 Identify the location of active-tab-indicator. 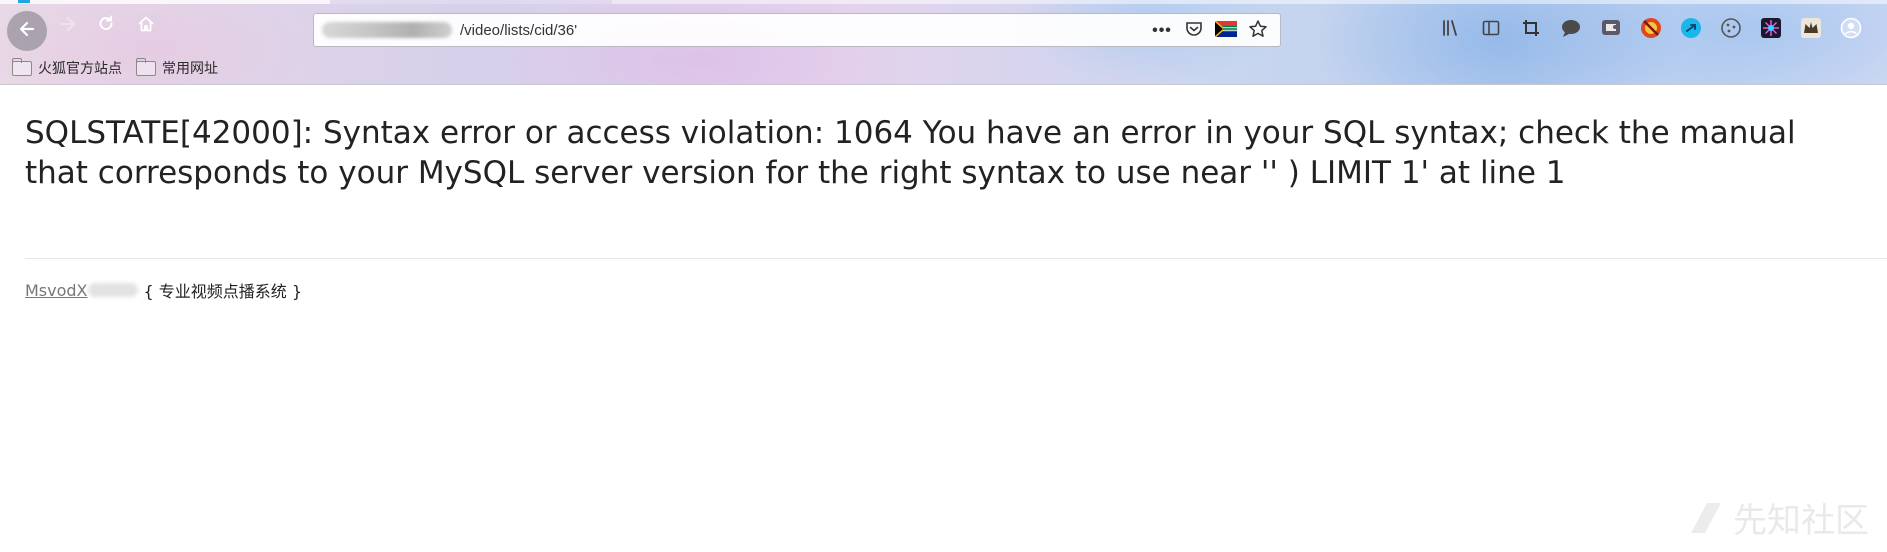
(24, 1).